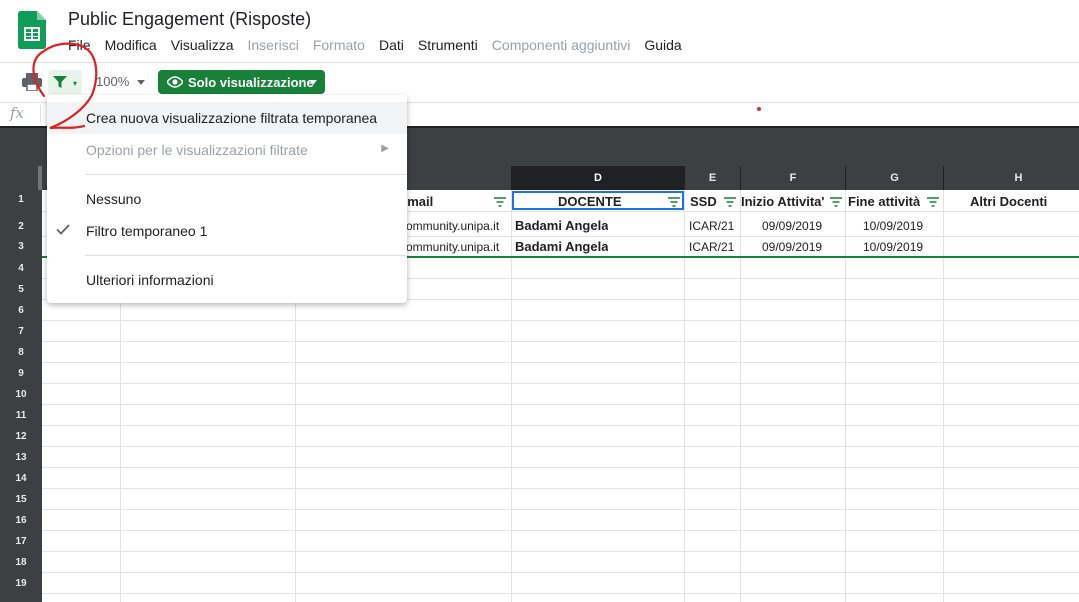 This screenshot has width=1079, height=602. Describe the element at coordinates (313, 82) in the screenshot. I see `view-mode-caret-icon` at that location.